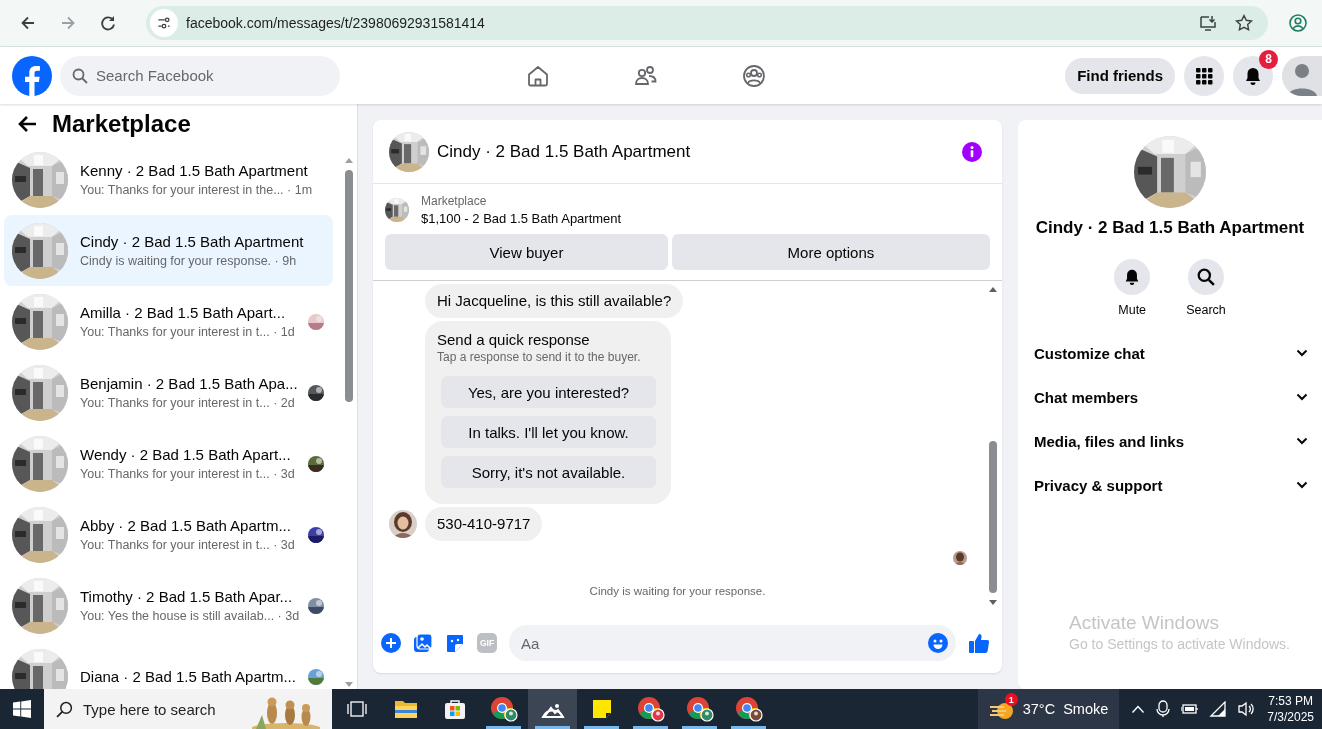  I want to click on chat-title: Cindy · 2 Bad 1.5 Bath Apartment, so click(564, 151).